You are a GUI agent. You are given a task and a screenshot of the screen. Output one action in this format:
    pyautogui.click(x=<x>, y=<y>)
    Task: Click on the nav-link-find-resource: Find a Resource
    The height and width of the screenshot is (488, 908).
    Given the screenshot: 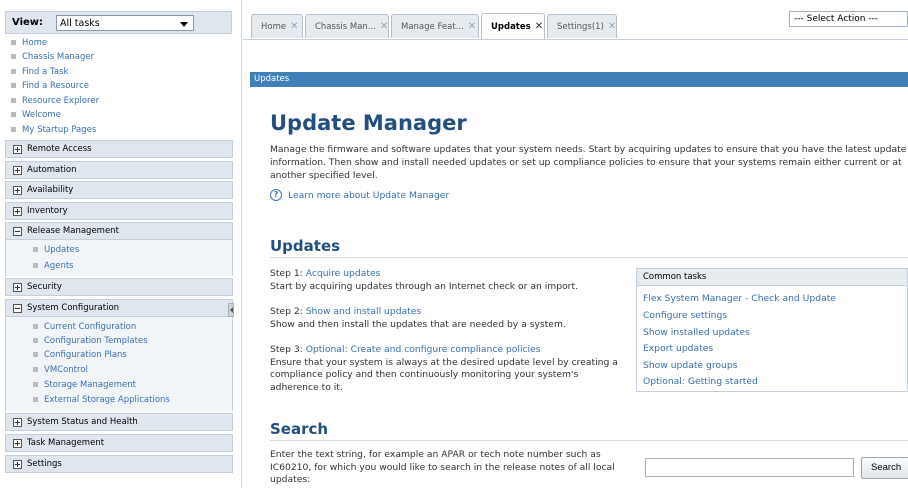 What is the action you would take?
    pyautogui.click(x=50, y=85)
    